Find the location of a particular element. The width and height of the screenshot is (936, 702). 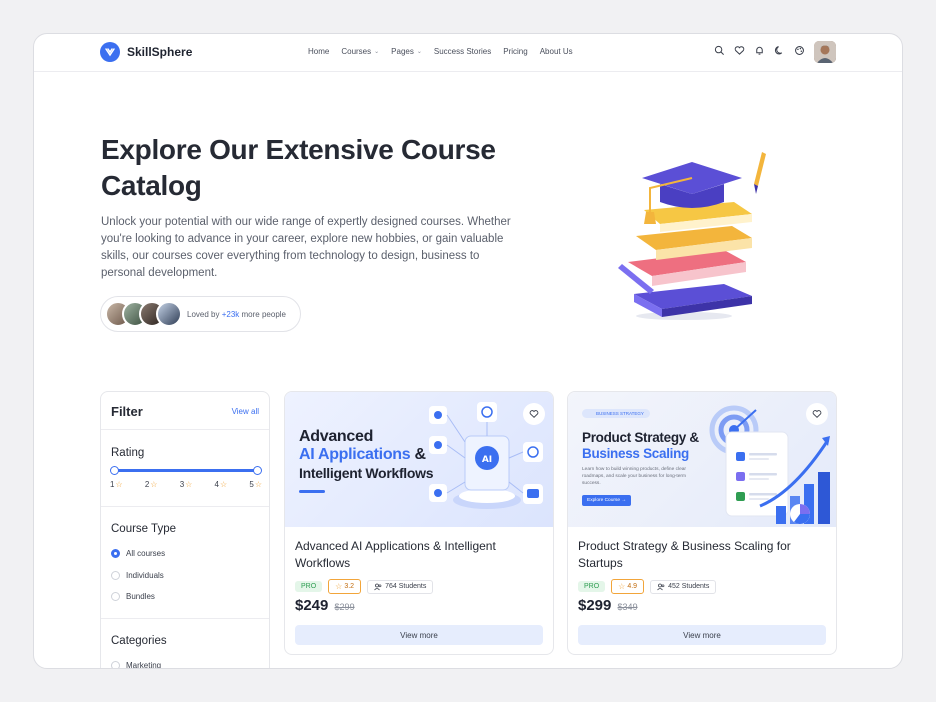

loved-count: +23k is located at coordinates (230, 314).